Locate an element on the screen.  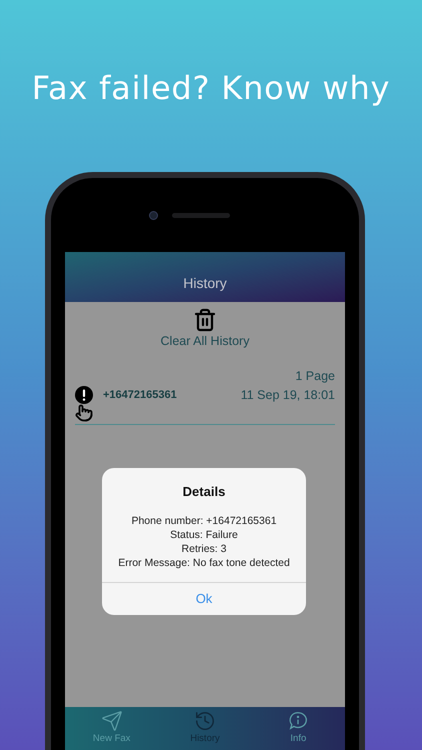
detail-line: Phone number: +16472165361 is located at coordinates (204, 521).